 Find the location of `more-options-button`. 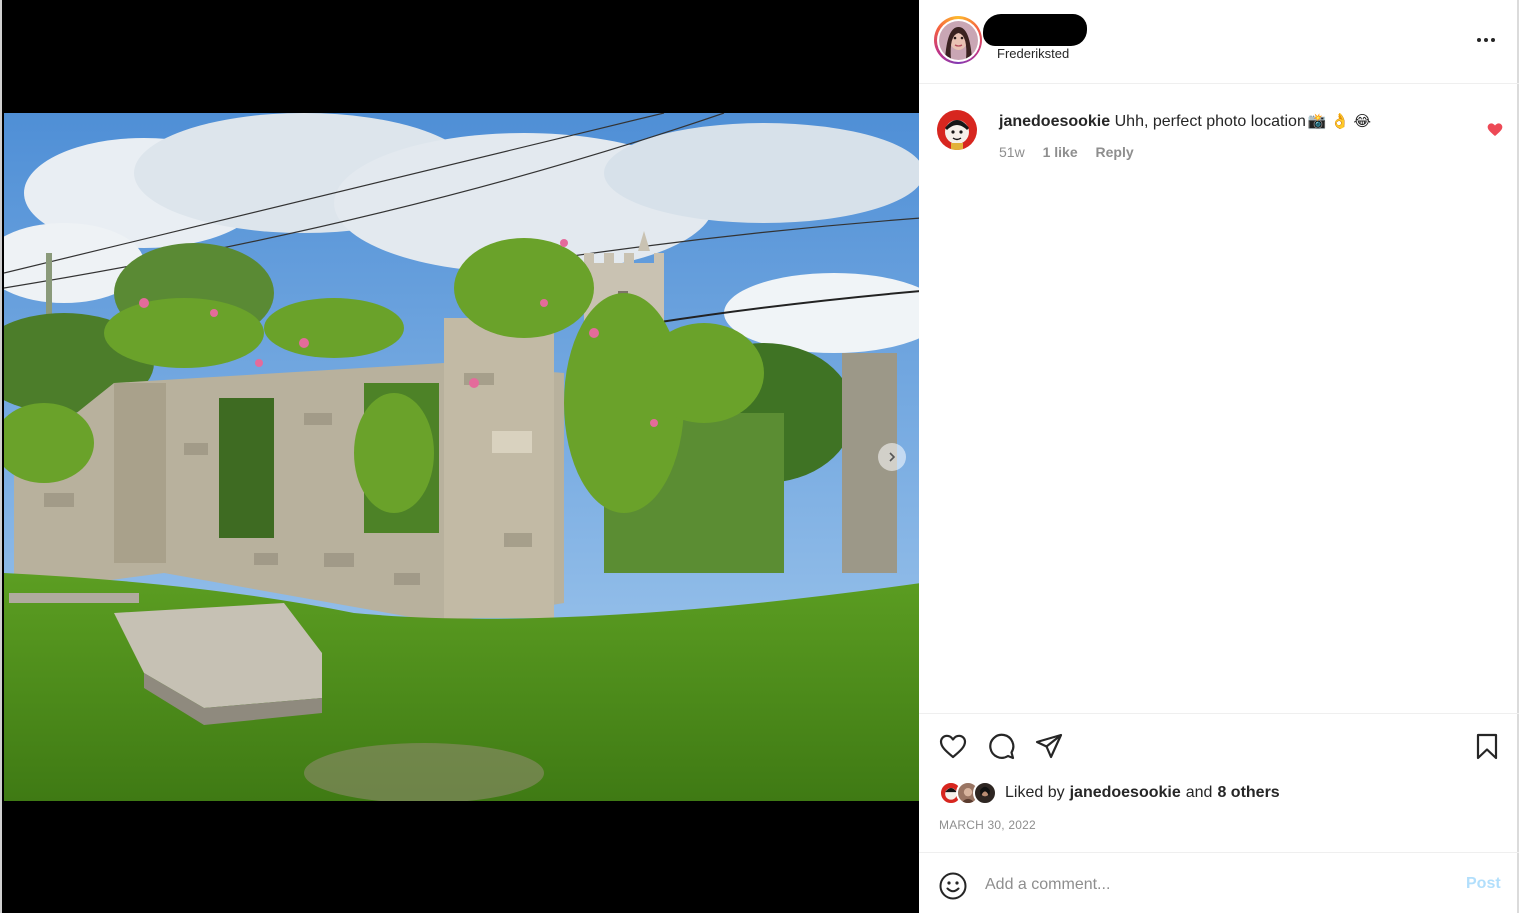

more-options-button is located at coordinates (1486, 40).